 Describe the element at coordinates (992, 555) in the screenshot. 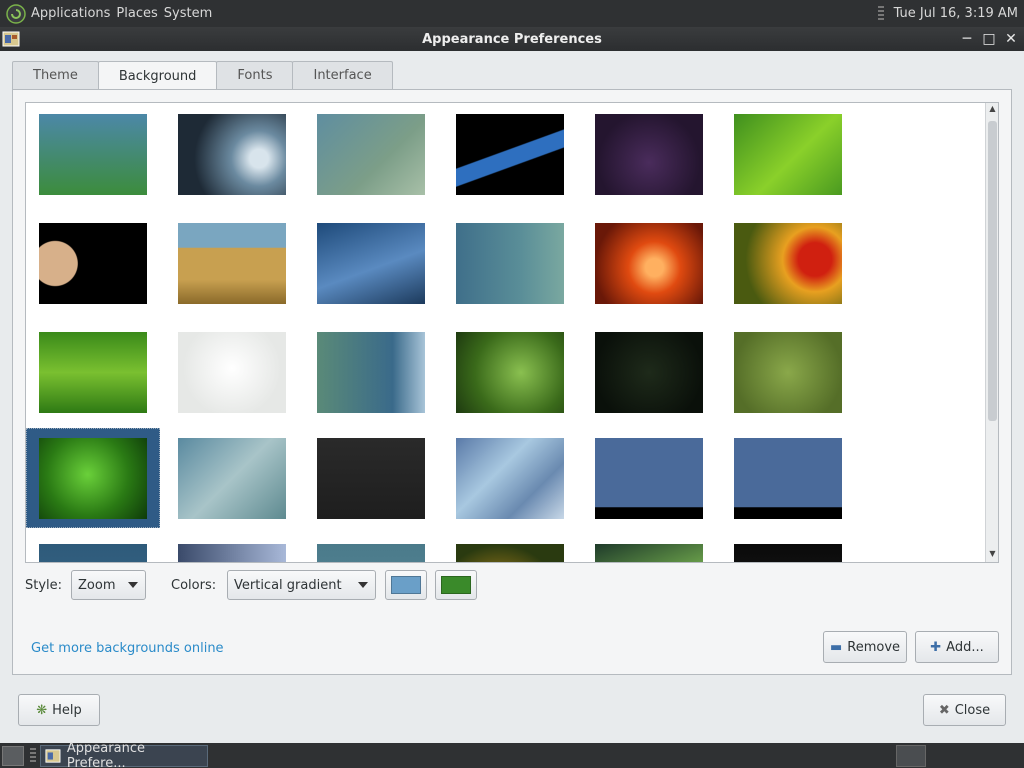

I see `scroll-down-icon: ▼` at that location.